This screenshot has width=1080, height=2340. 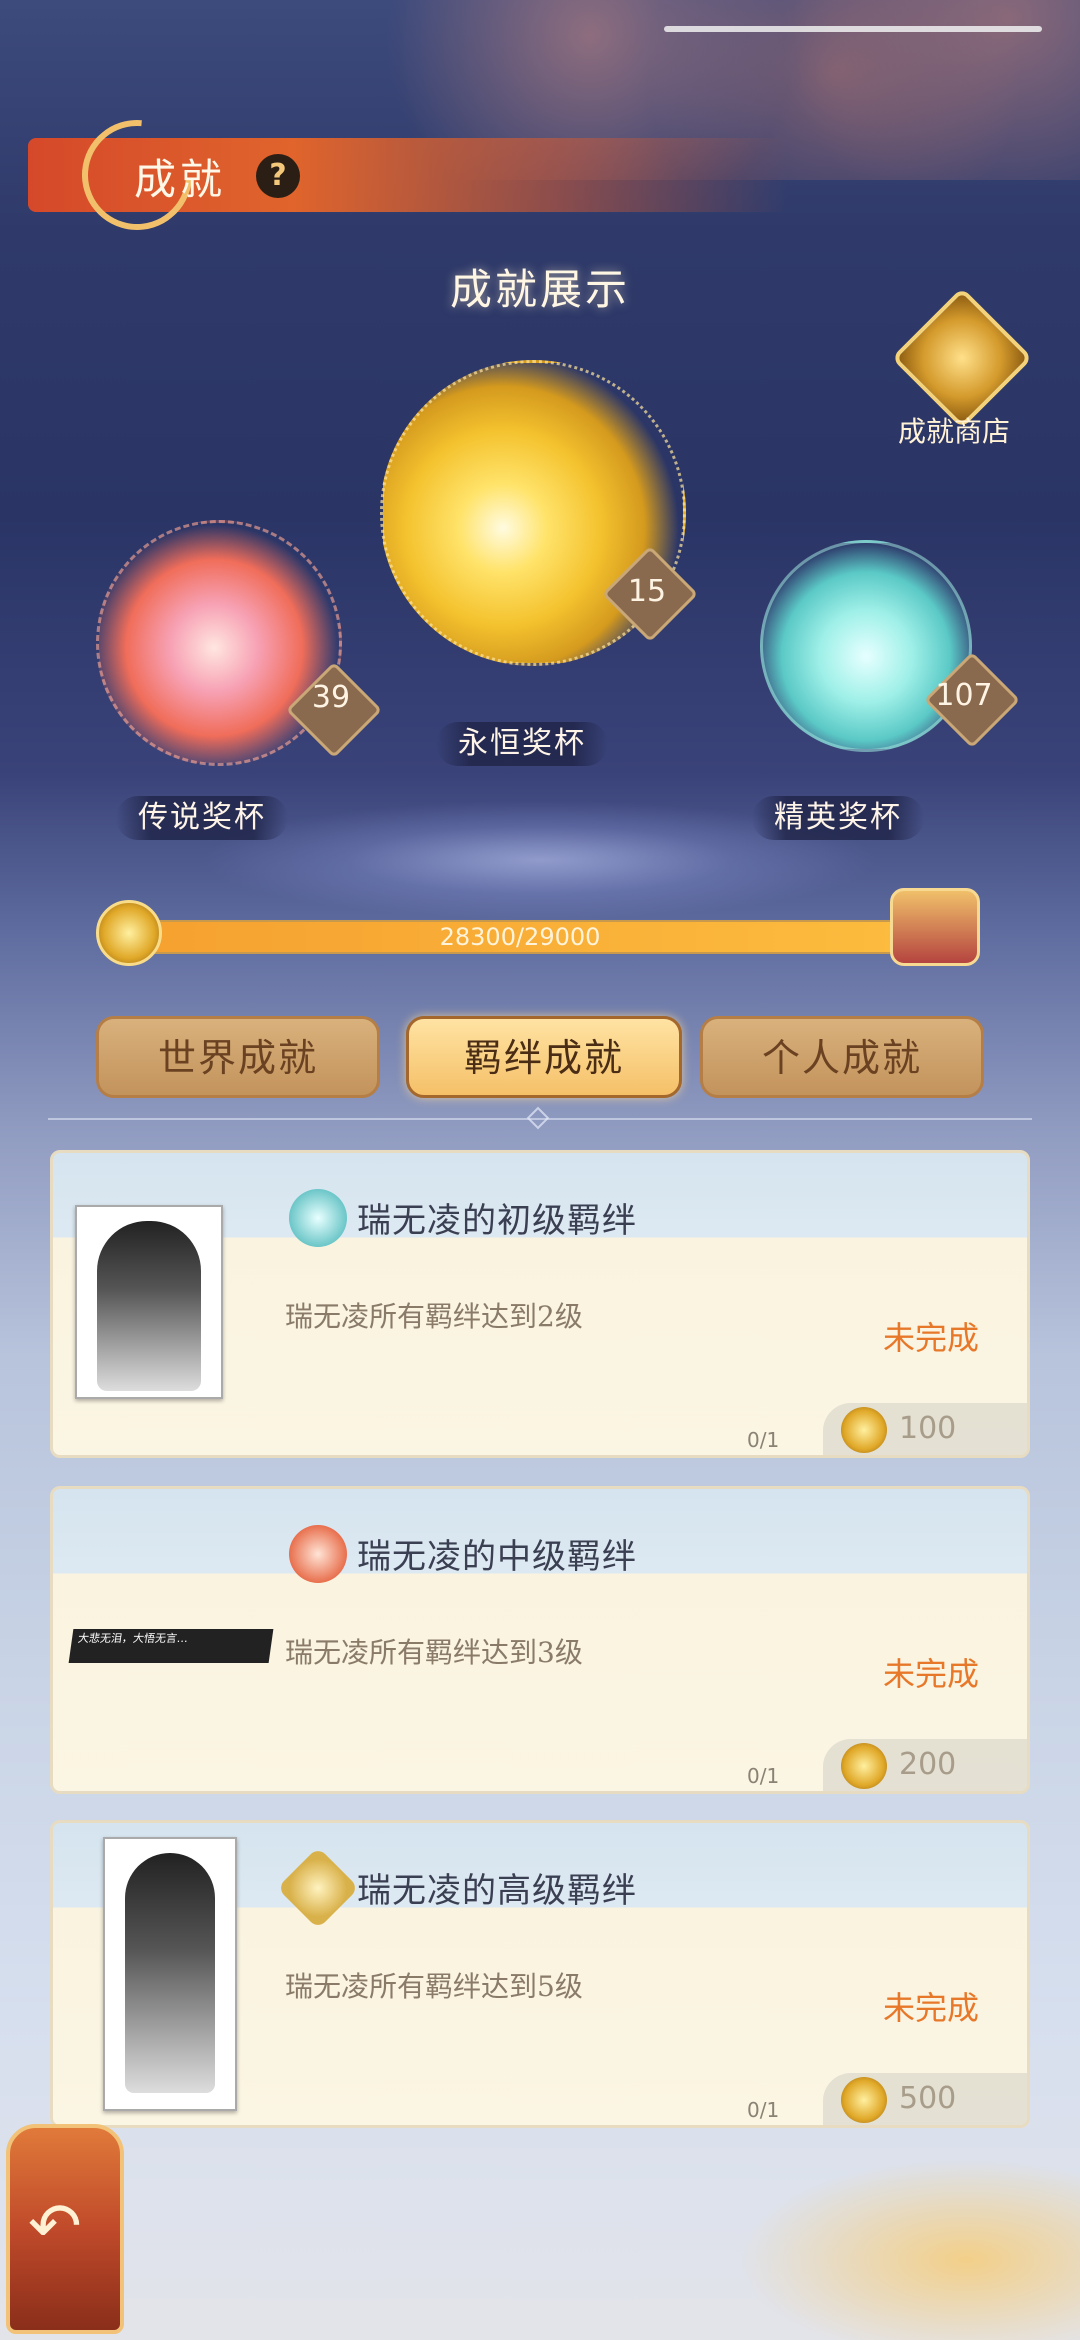 What do you see at coordinates (544, 1057) in the screenshot?
I see `tab-bond-achievements: 羁绊成就` at bounding box center [544, 1057].